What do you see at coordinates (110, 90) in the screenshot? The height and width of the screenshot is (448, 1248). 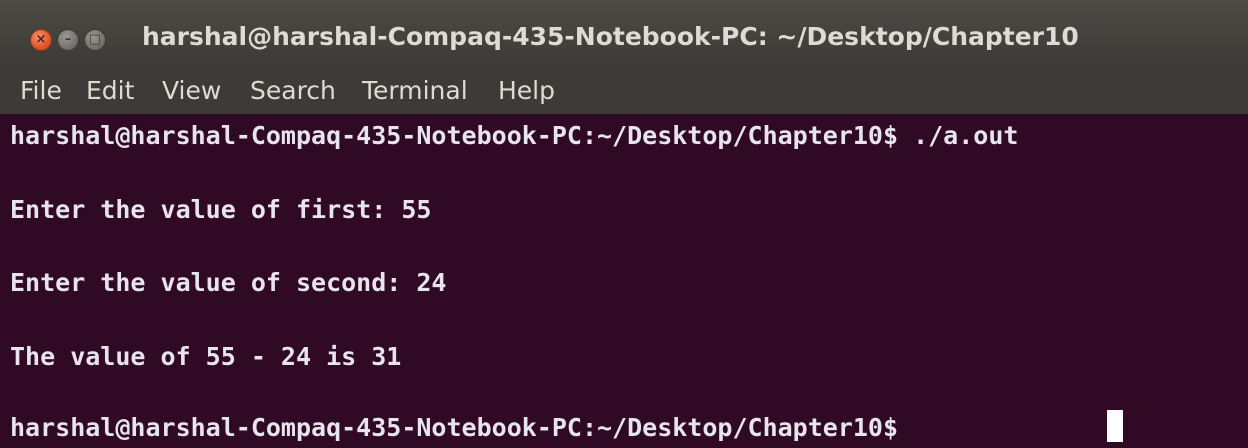 I see `menu-edit: Edit` at bounding box center [110, 90].